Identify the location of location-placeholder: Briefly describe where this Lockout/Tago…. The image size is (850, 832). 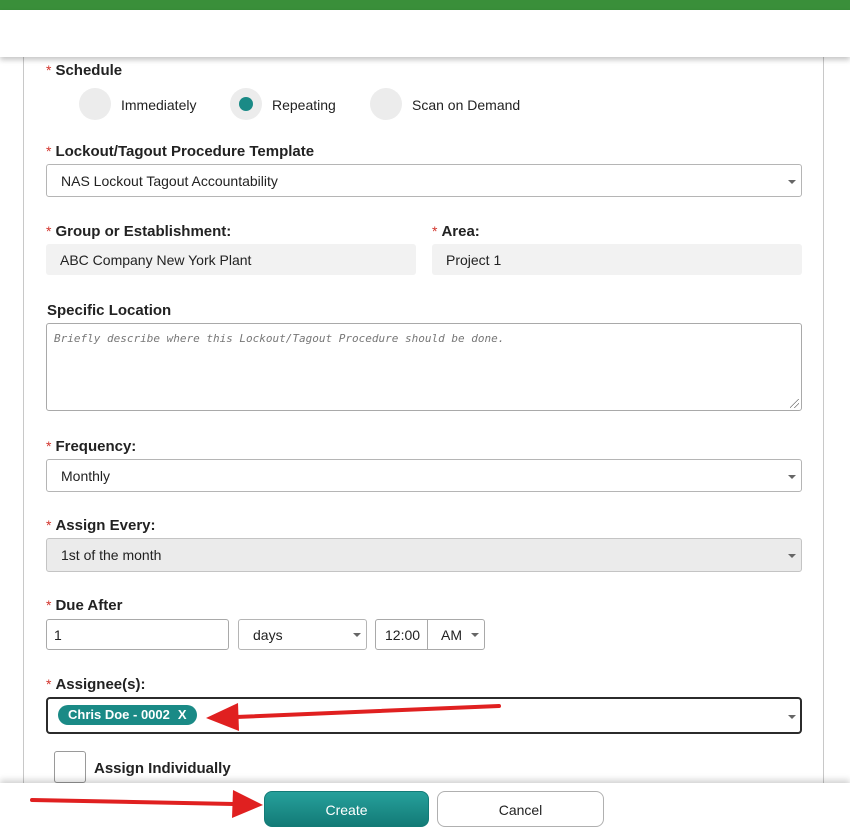
(279, 338).